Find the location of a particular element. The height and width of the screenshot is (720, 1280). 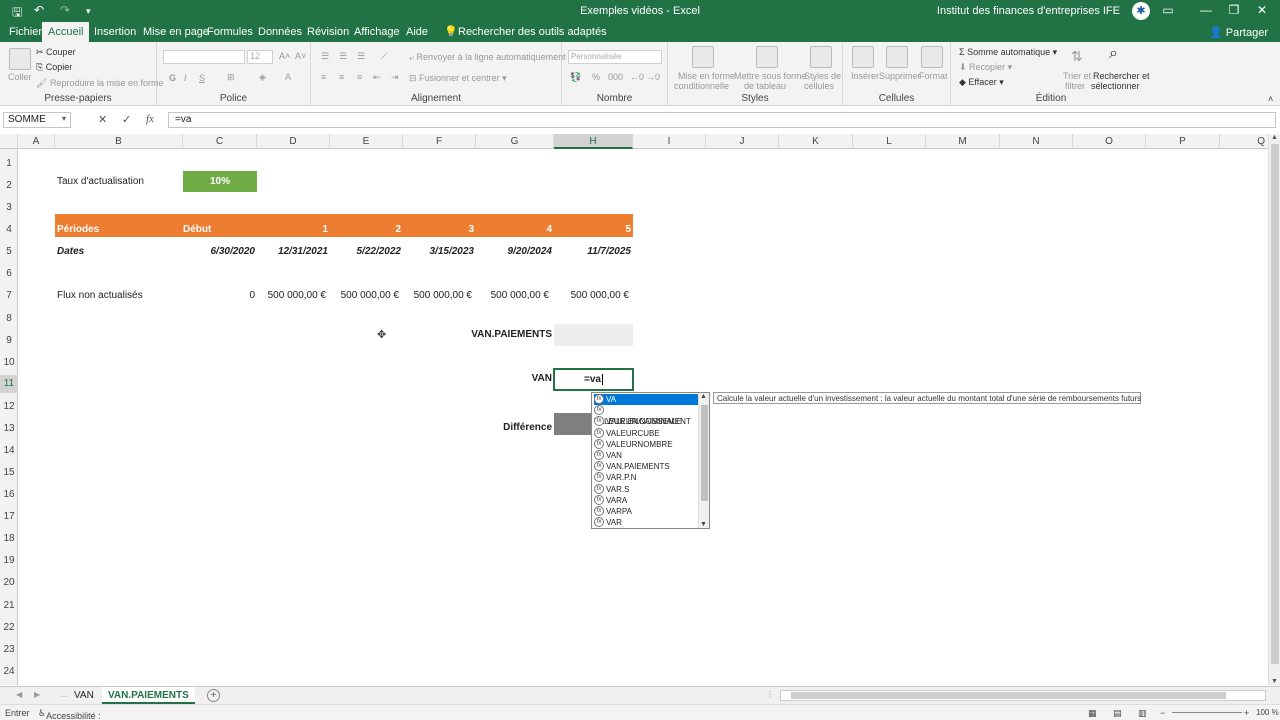

find-select-icon: ⌕ is located at coordinates (1113, 54).